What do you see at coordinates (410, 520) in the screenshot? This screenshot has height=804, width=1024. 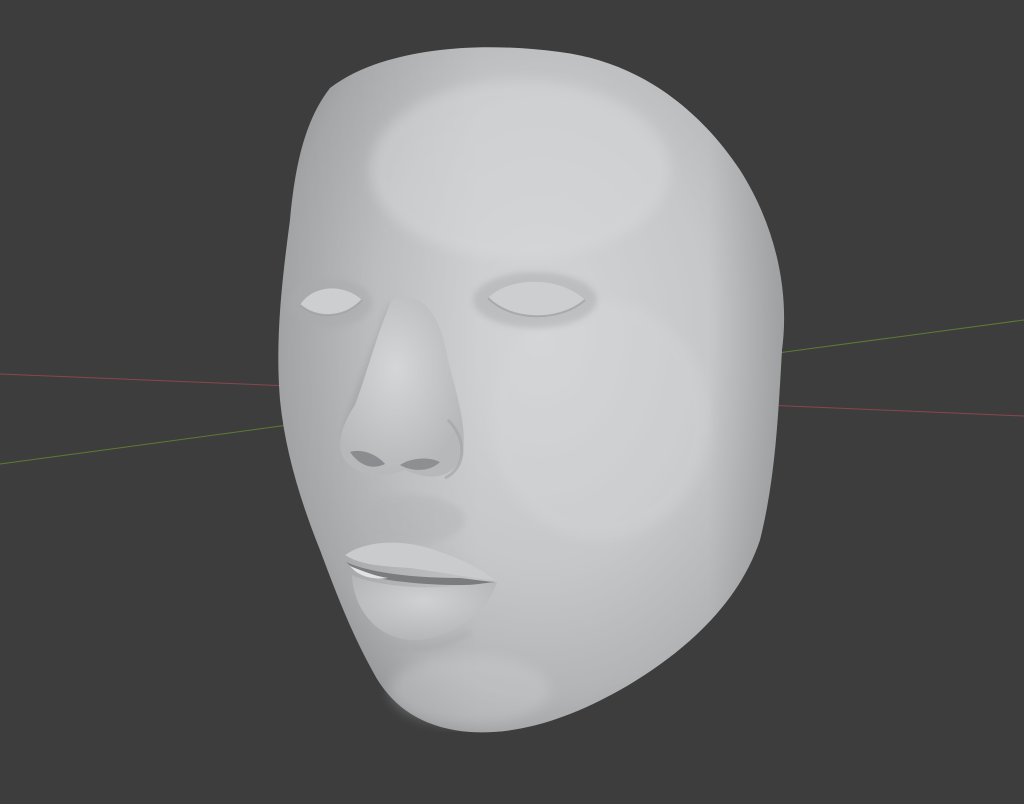 I see `philtrum-shadow` at bounding box center [410, 520].